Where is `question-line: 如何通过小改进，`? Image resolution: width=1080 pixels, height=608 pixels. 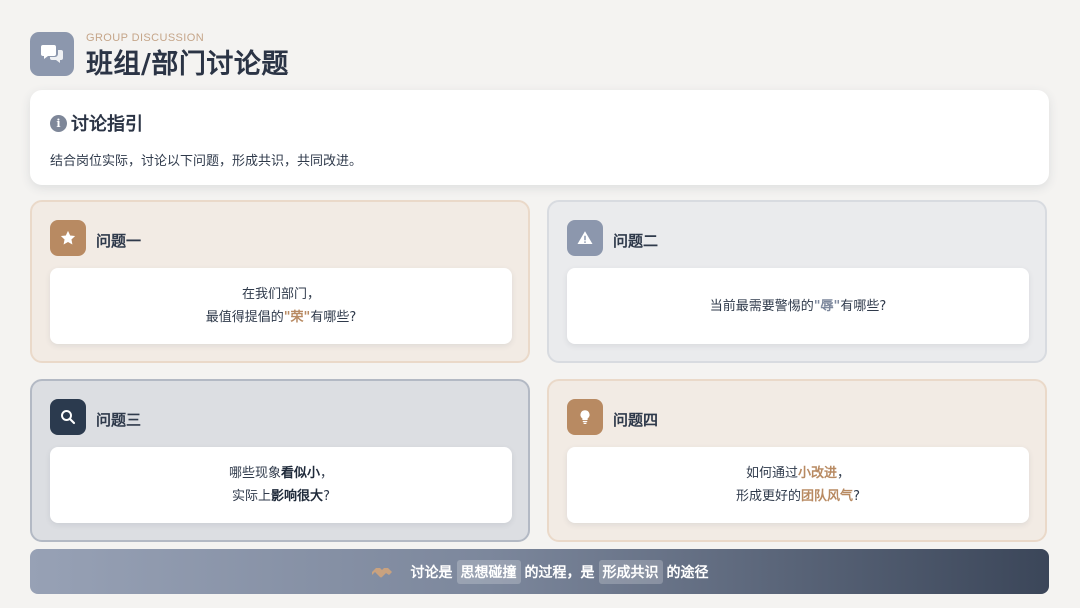 question-line: 如何通过小改进， is located at coordinates (798, 473).